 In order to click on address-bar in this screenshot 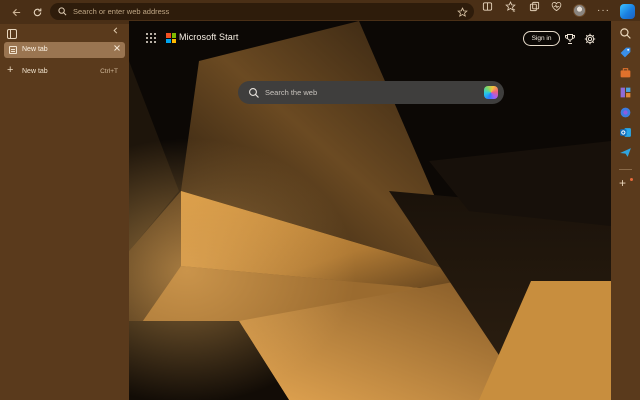, I will do `click(262, 11)`.